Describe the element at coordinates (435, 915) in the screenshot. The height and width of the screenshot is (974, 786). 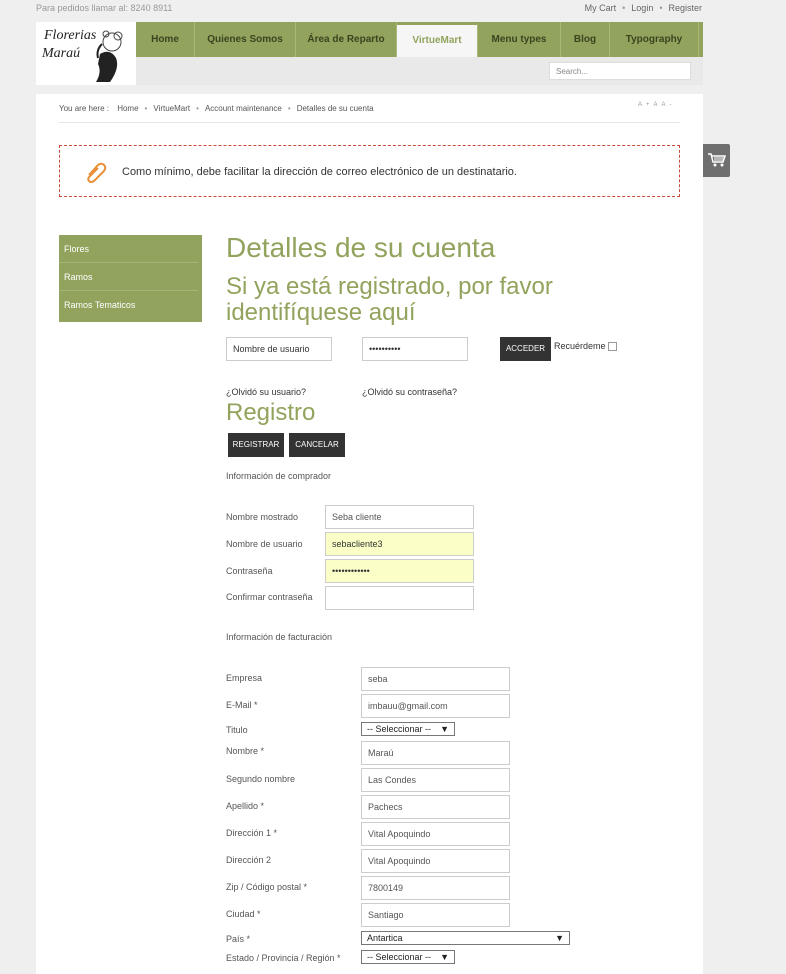
I see `city-input: Santiago` at that location.